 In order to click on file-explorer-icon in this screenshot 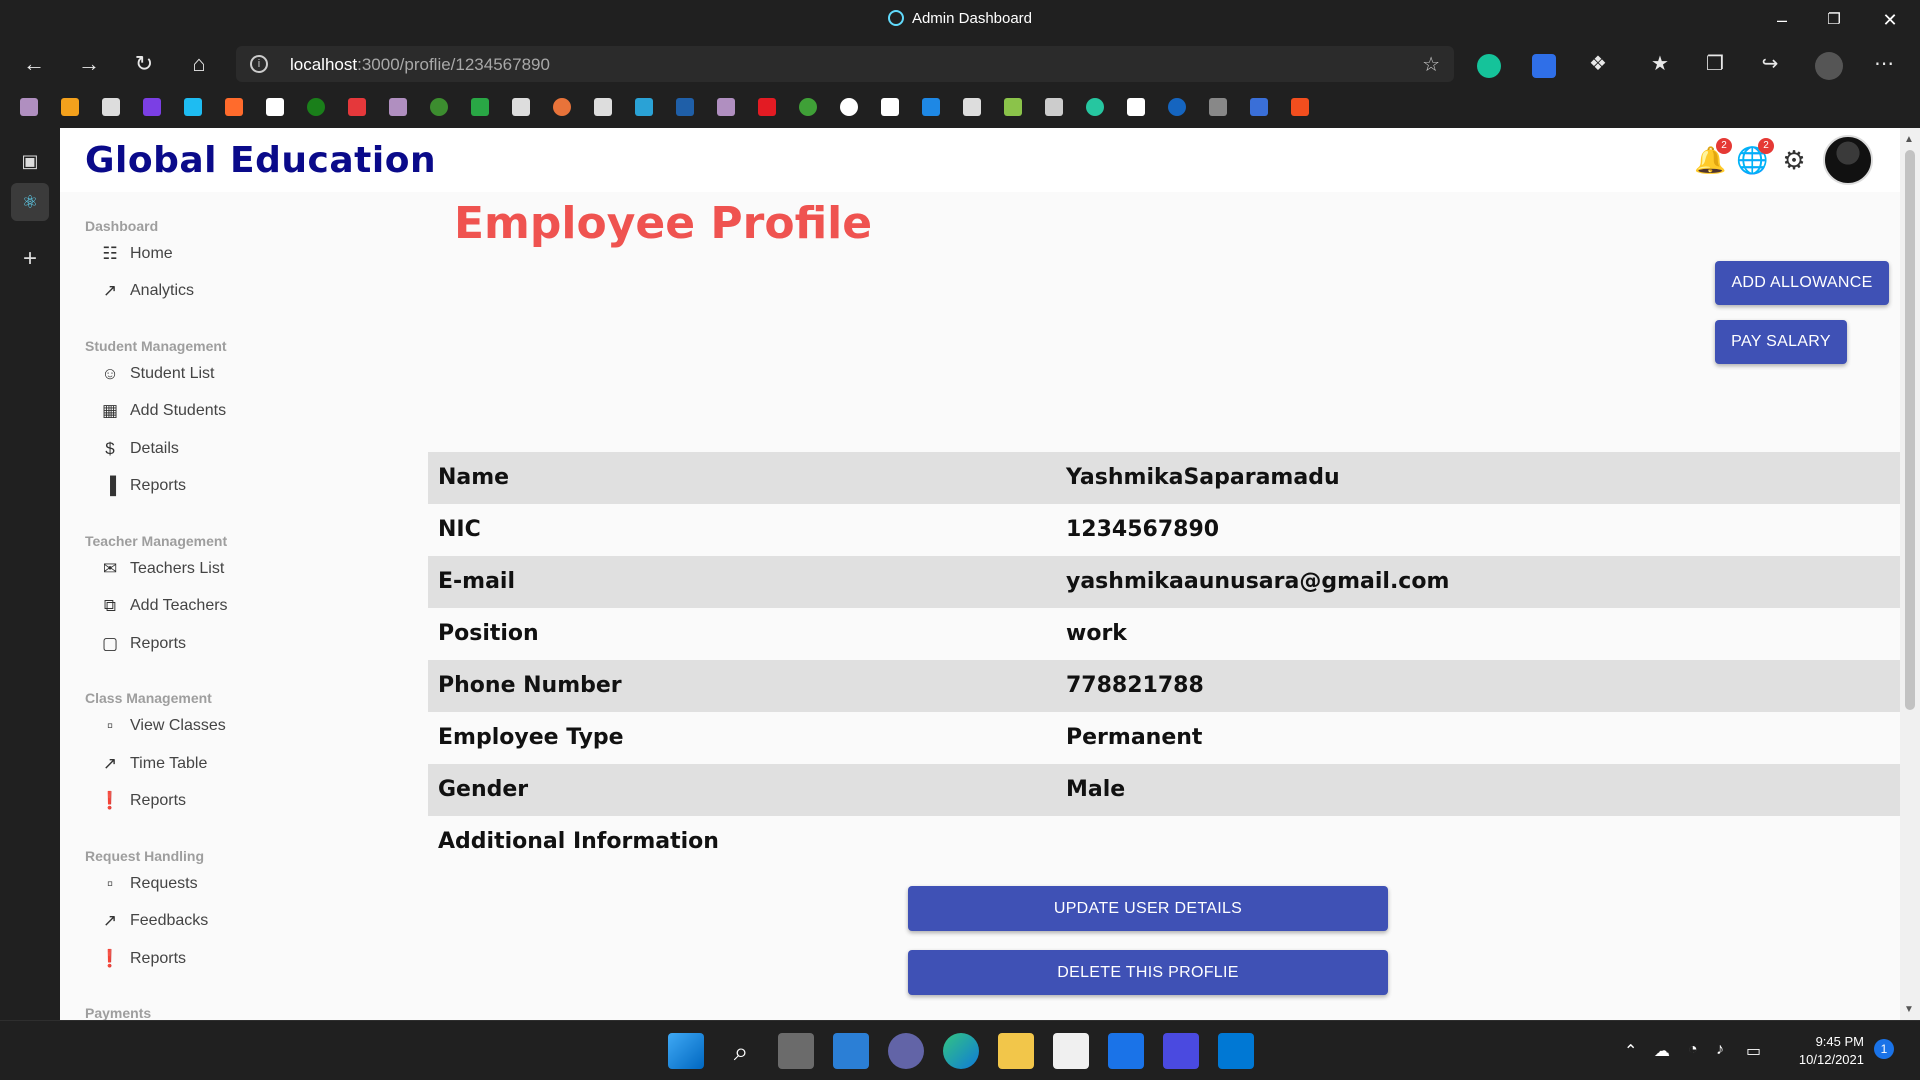, I will do `click(1016, 1051)`.